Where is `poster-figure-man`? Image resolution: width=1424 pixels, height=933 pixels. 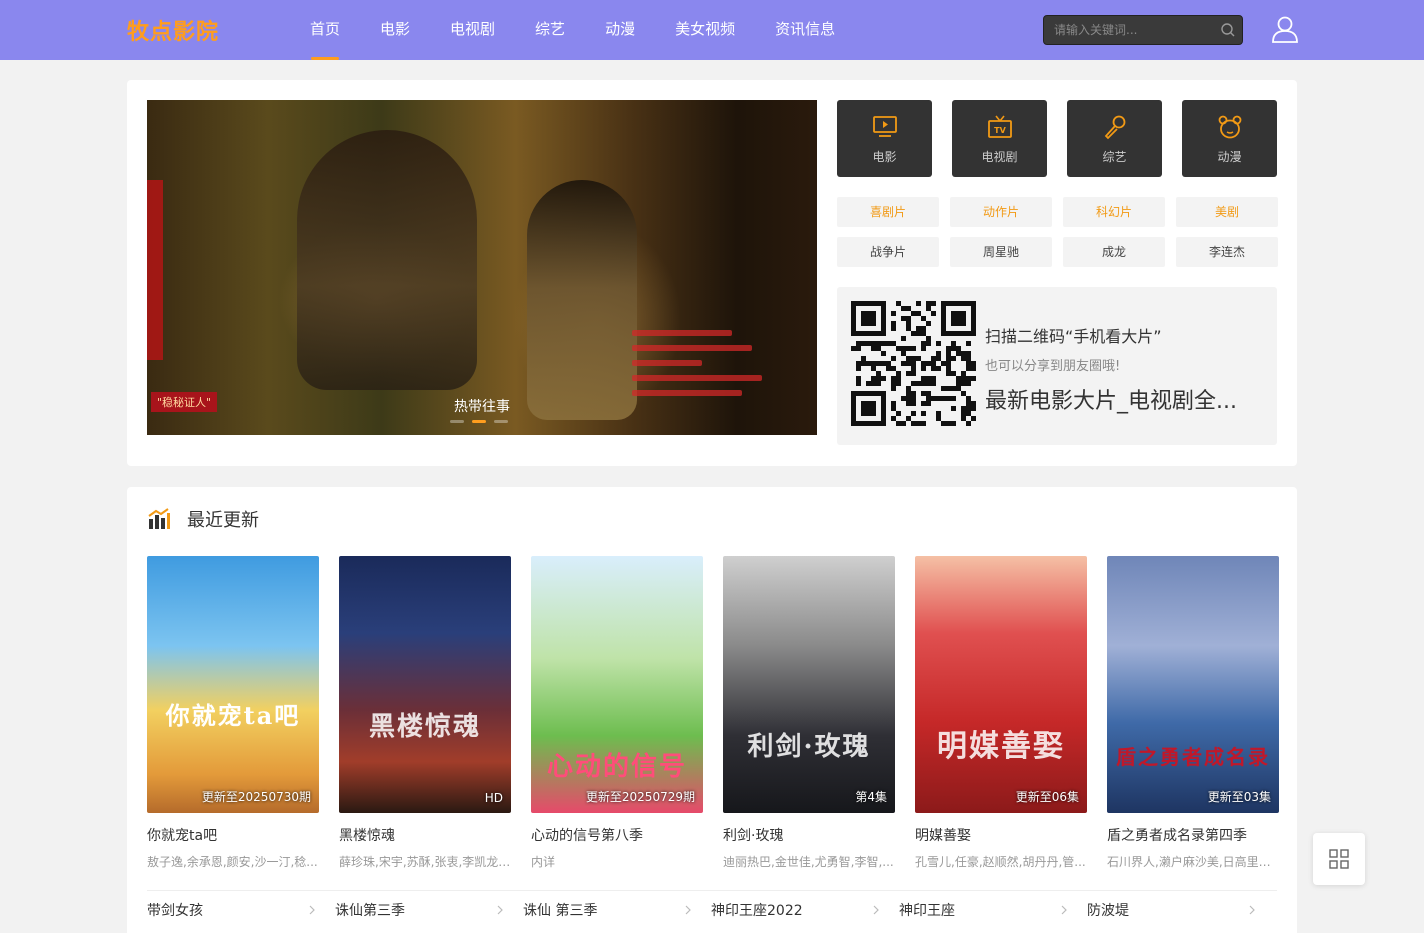 poster-figure-man is located at coordinates (387, 260).